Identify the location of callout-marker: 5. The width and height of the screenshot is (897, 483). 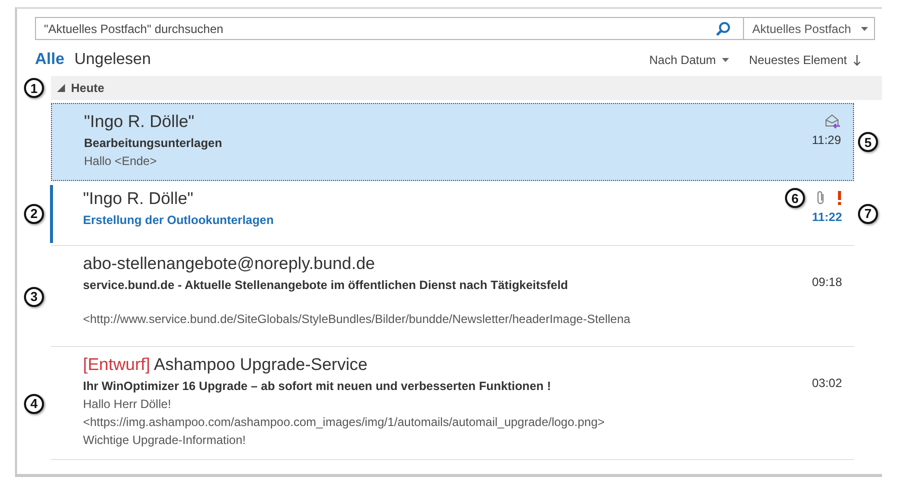
(868, 142).